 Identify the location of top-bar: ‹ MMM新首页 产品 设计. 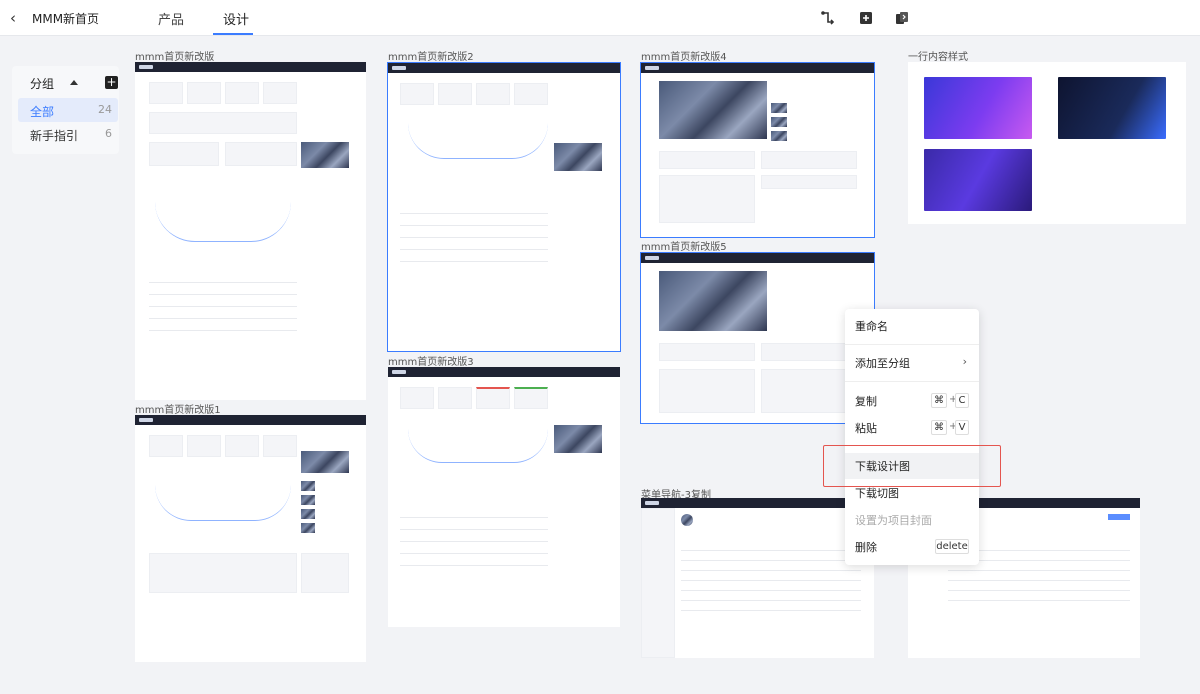
(600, 18).